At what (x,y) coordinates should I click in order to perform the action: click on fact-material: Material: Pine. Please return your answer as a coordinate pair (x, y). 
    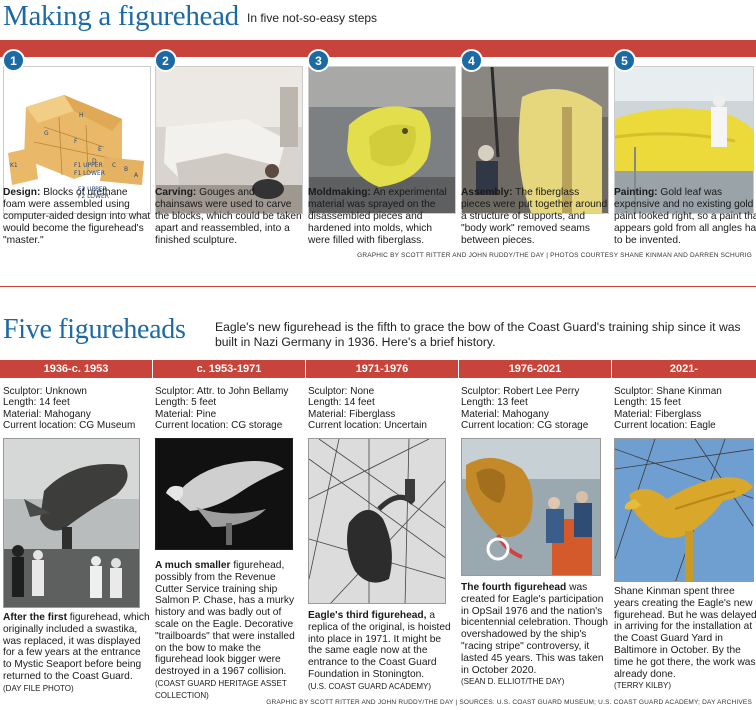
    Looking at the image, I should click on (186, 414).